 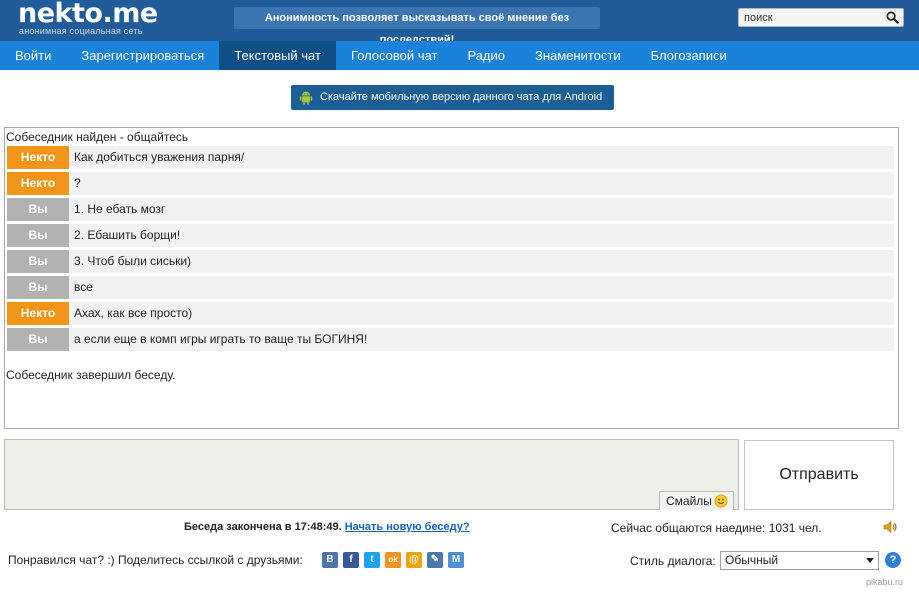 What do you see at coordinates (721, 501) in the screenshot?
I see `smiley-icon` at bounding box center [721, 501].